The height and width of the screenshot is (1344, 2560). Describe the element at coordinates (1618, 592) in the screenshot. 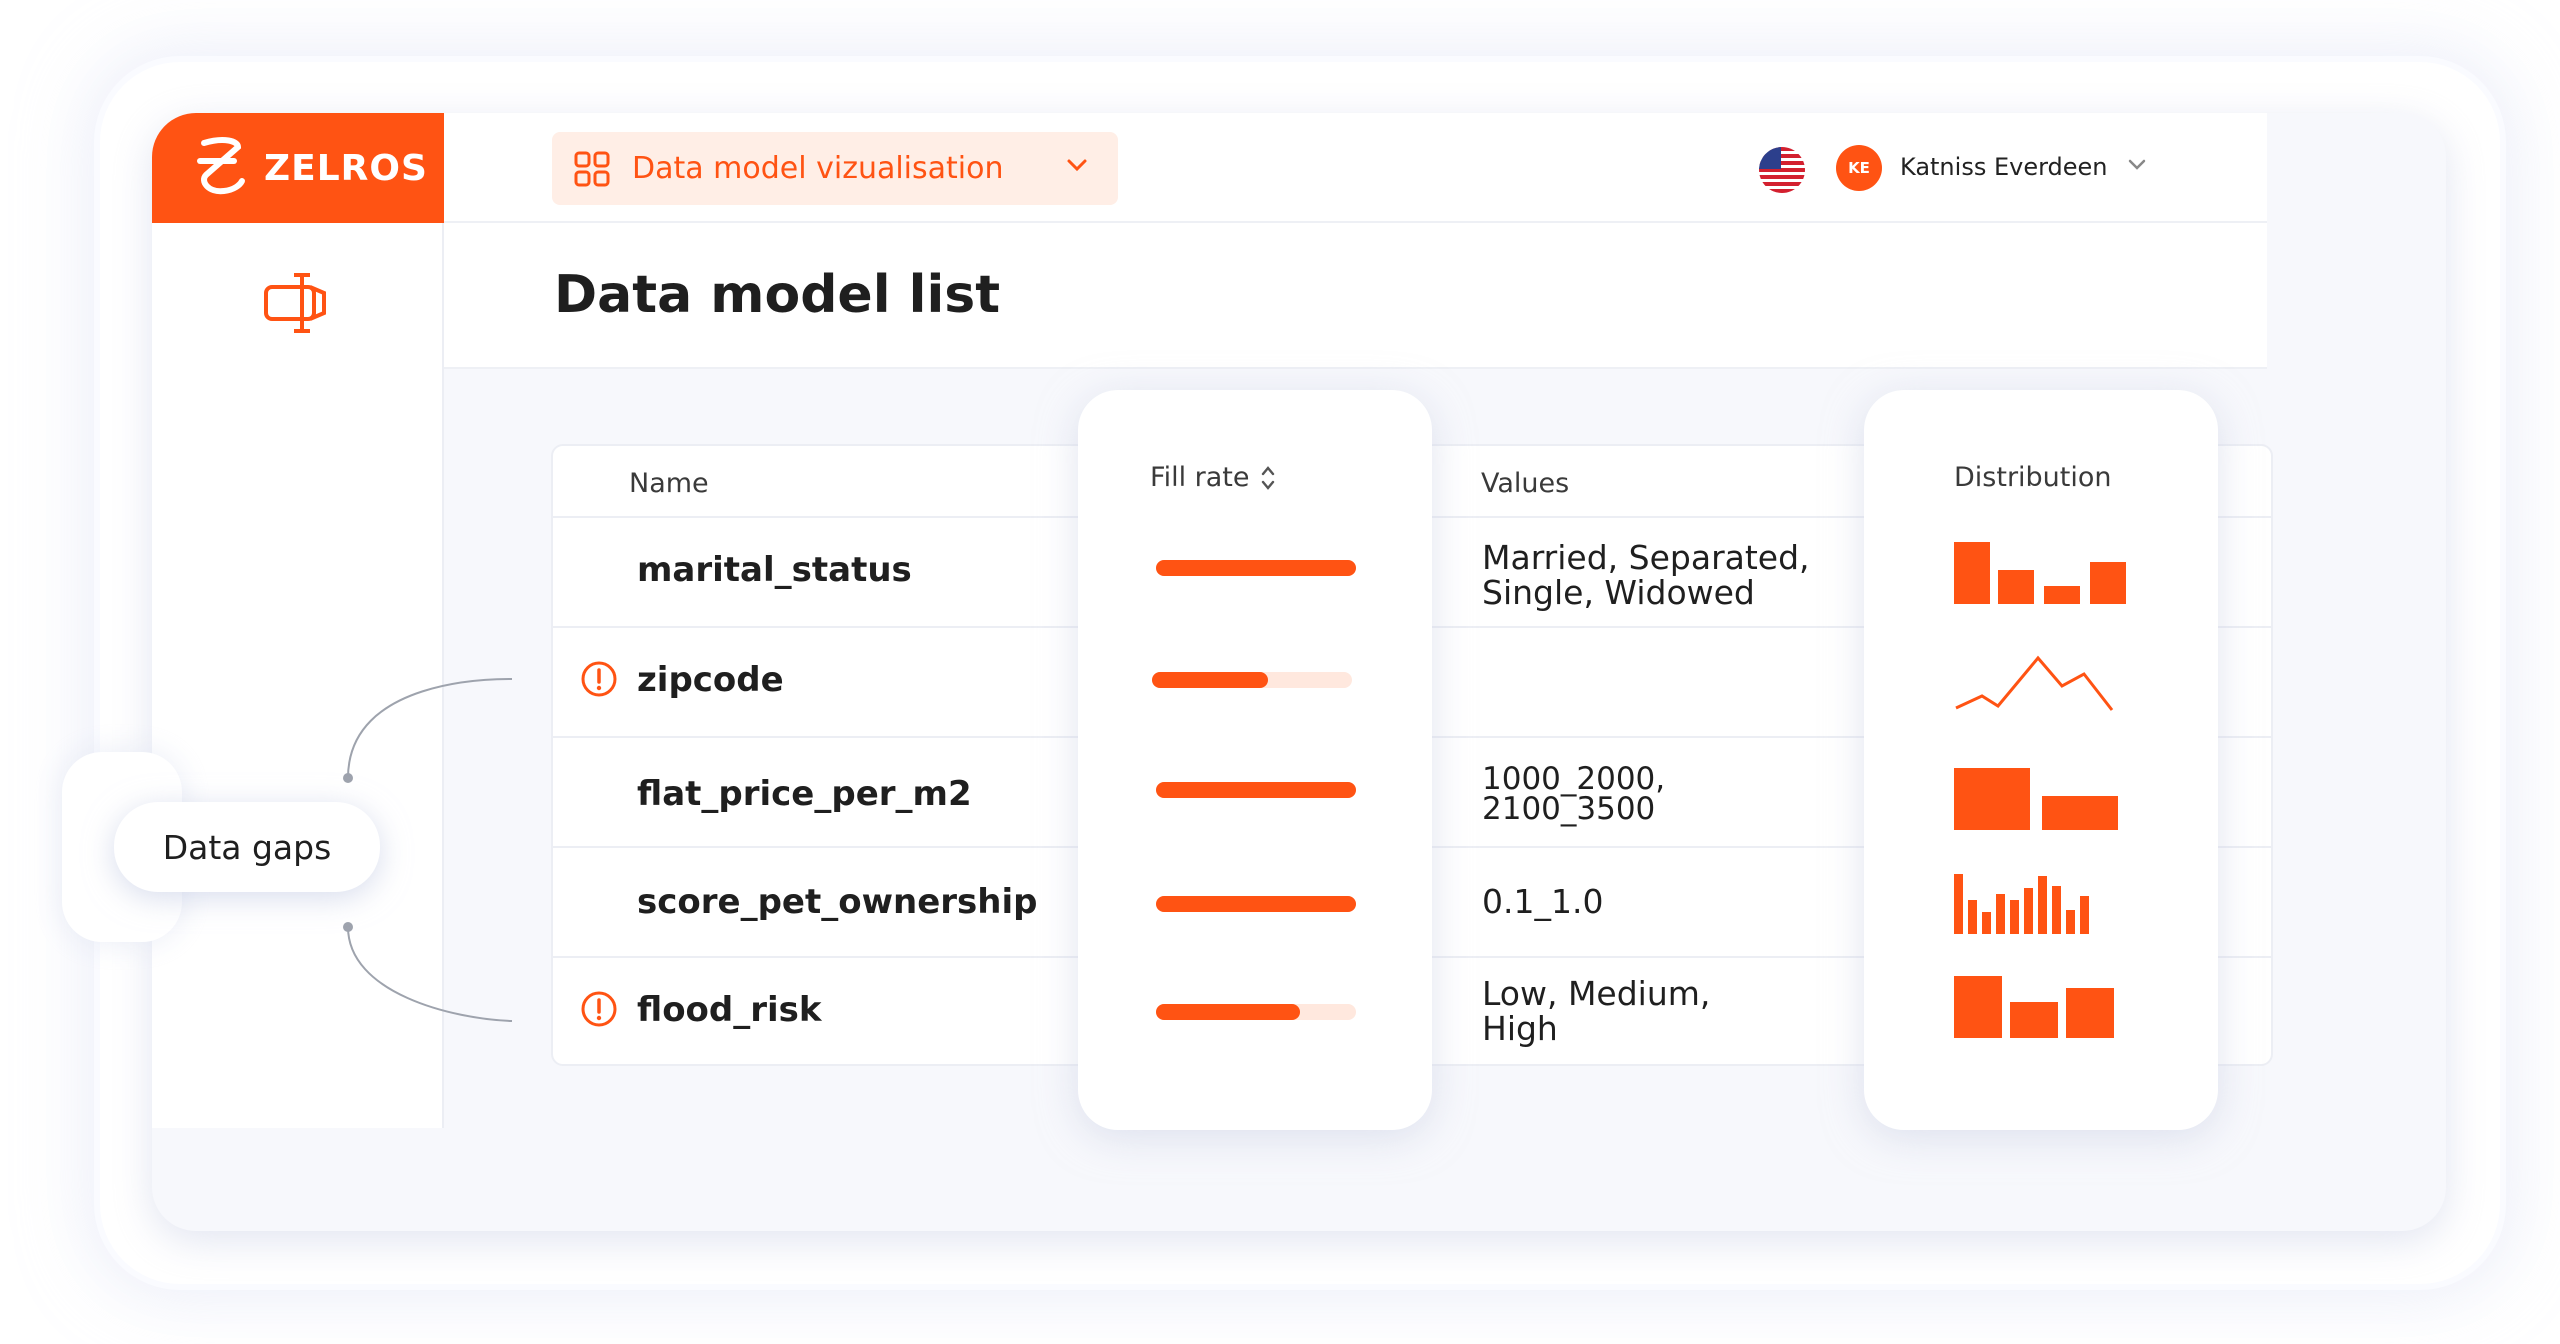

I see `values-line: Single, Widowed` at that location.